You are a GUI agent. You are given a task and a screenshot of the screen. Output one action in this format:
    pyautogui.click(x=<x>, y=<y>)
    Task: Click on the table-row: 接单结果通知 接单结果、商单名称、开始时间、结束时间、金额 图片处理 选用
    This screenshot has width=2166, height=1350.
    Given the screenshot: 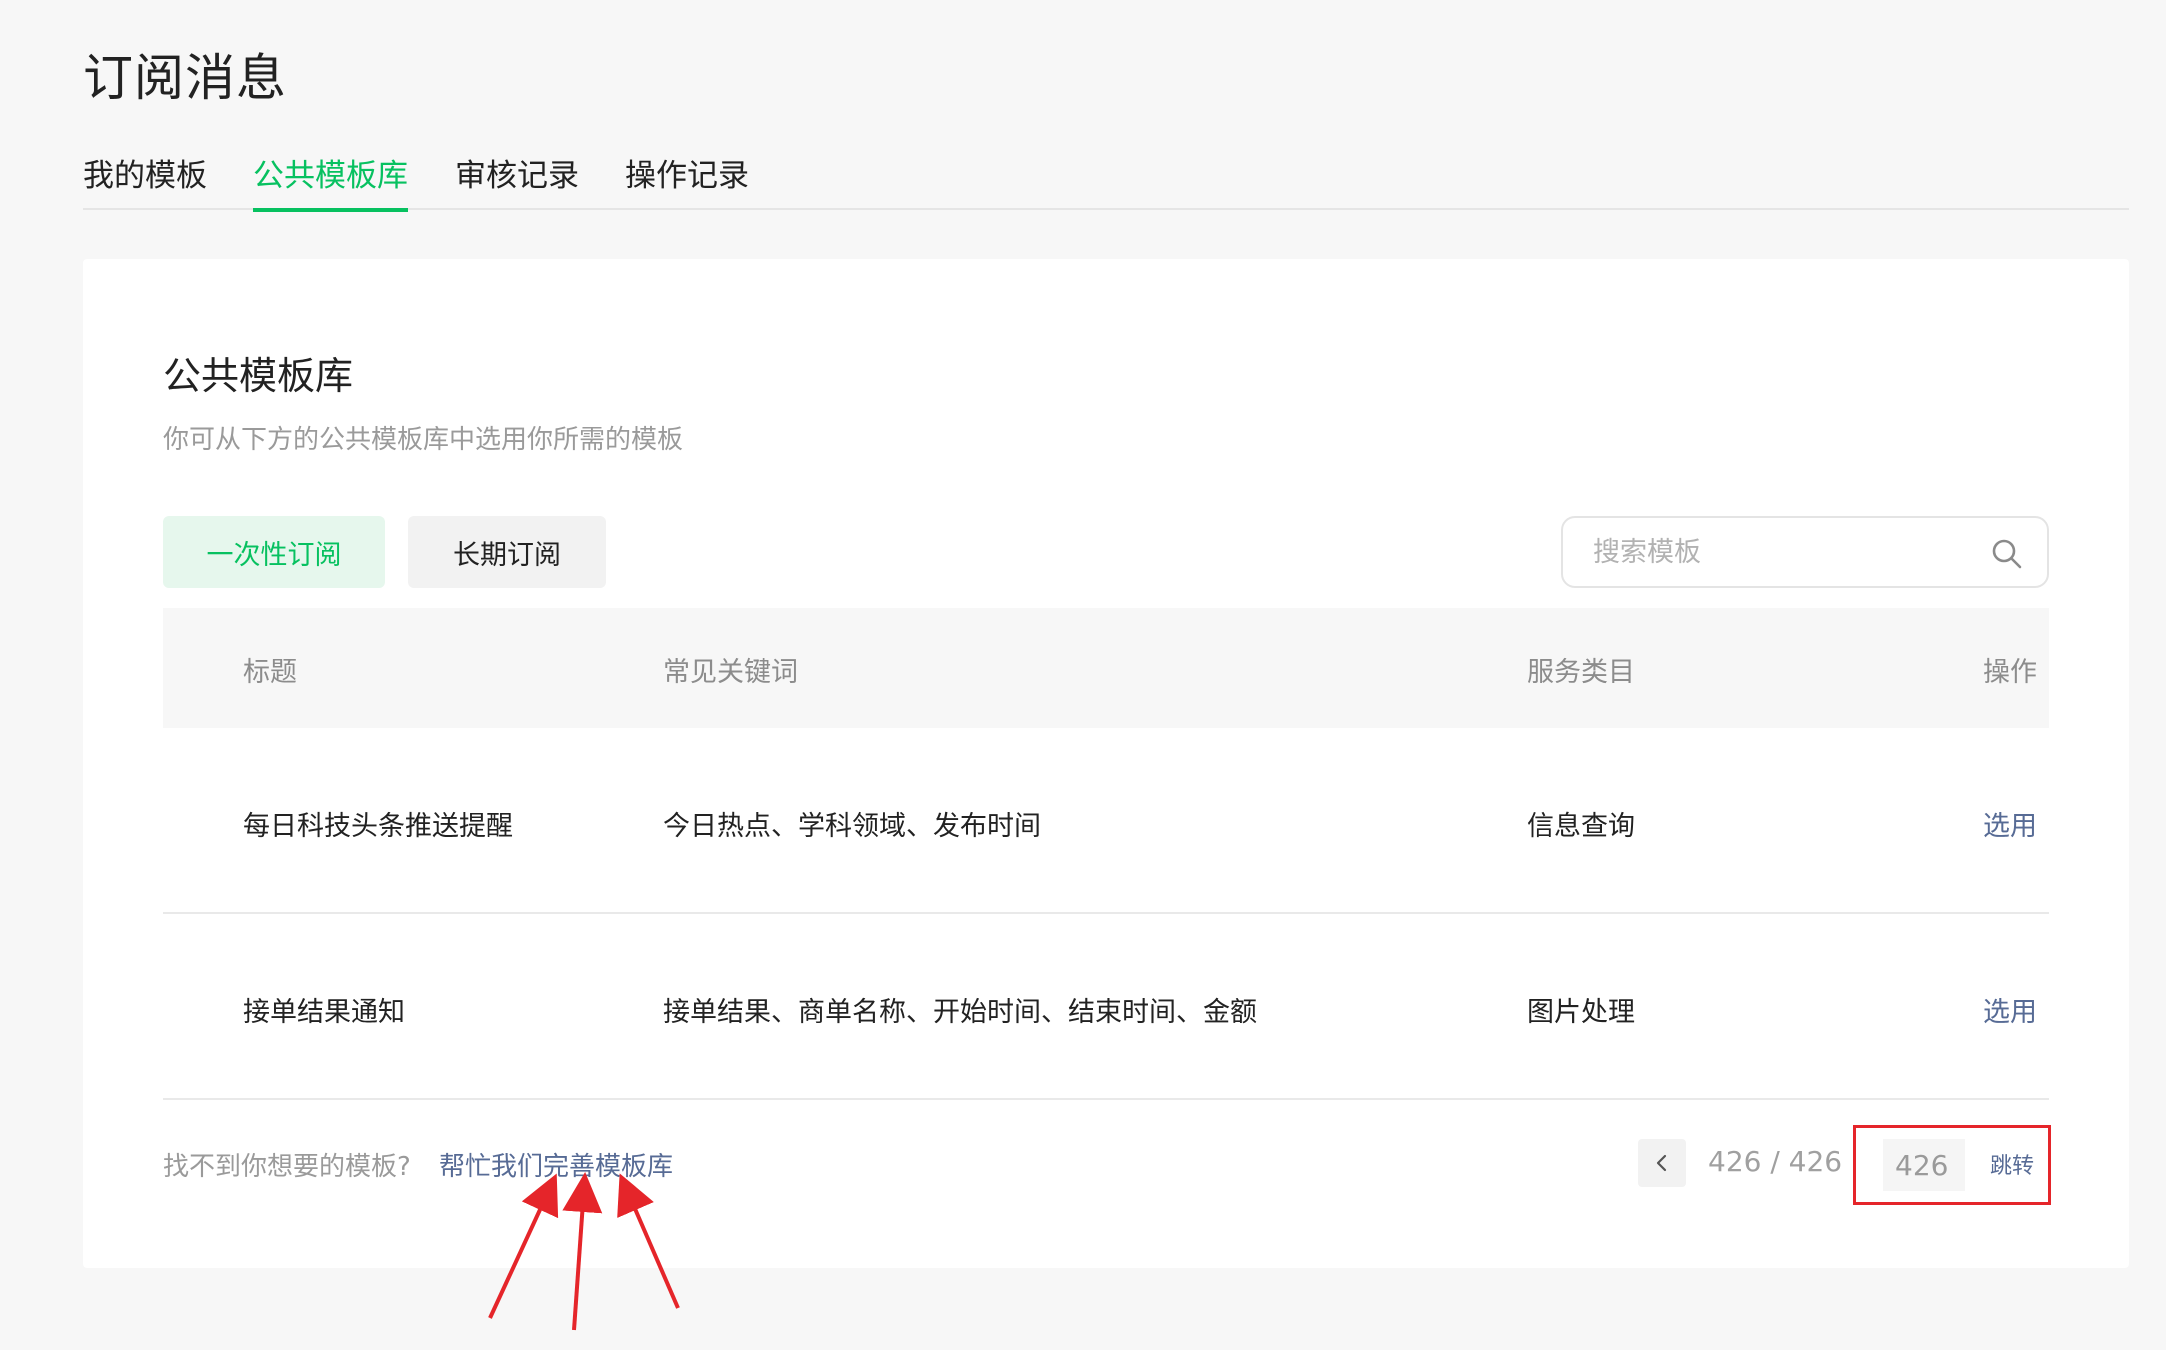 What is the action you would take?
    pyautogui.click(x=1106, y=1007)
    